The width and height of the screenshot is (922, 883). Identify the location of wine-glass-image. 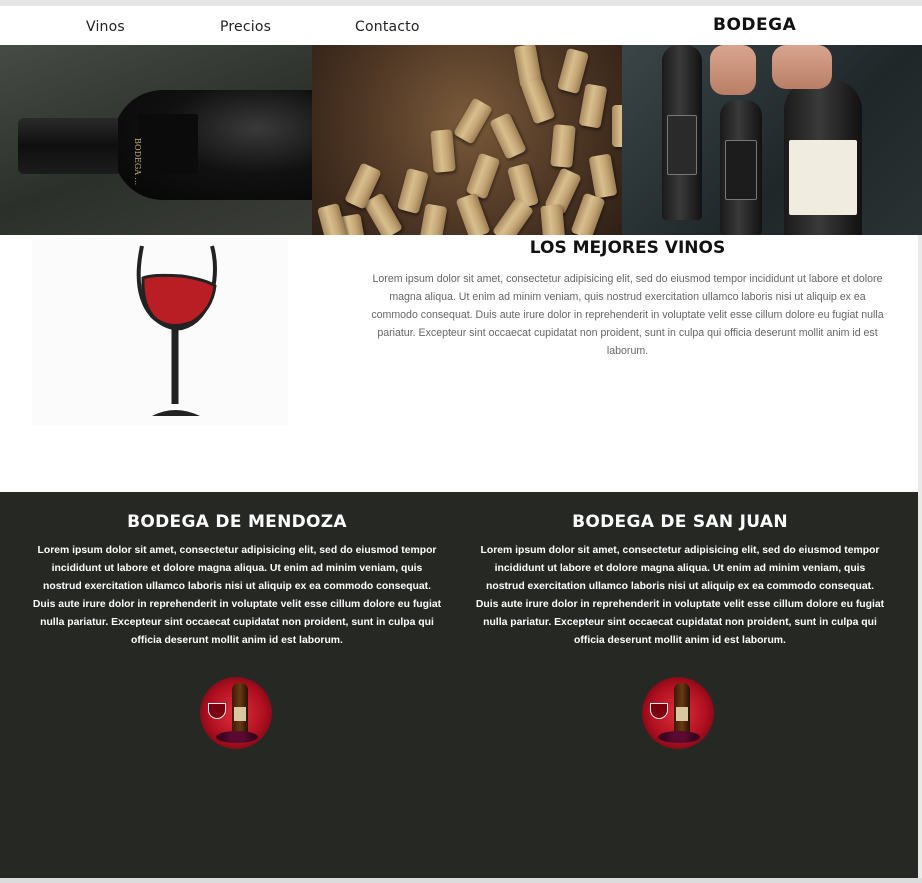
(160, 332).